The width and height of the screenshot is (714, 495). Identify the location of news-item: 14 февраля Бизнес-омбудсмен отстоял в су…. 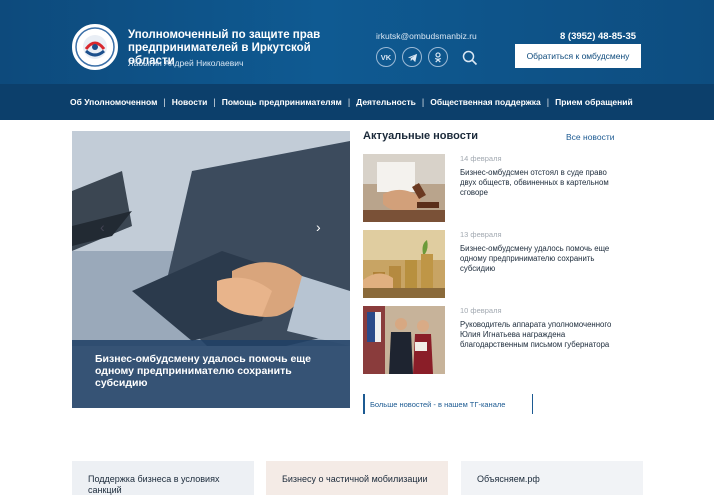
(493, 189).